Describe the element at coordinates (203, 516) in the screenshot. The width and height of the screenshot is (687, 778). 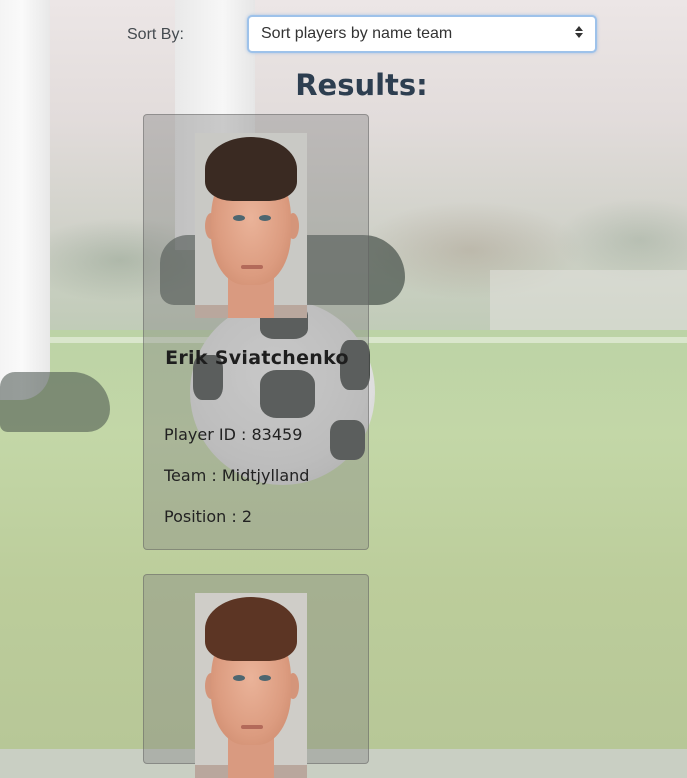
I see `player-position-label: Position :` at that location.